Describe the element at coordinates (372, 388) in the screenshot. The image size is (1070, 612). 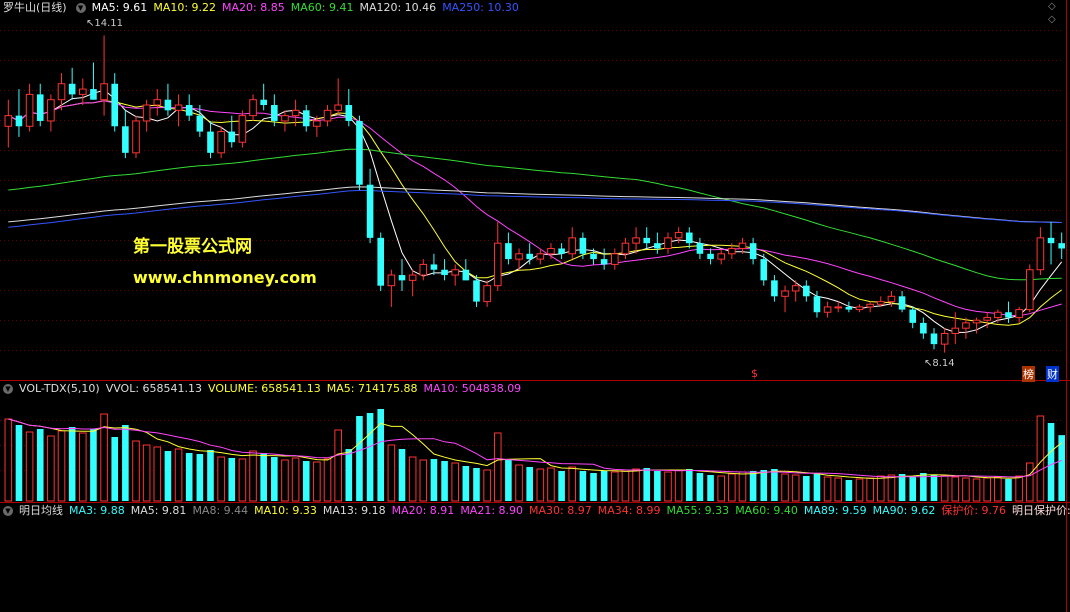
I see `vol-label-2: MA5: 714175.88` at that location.